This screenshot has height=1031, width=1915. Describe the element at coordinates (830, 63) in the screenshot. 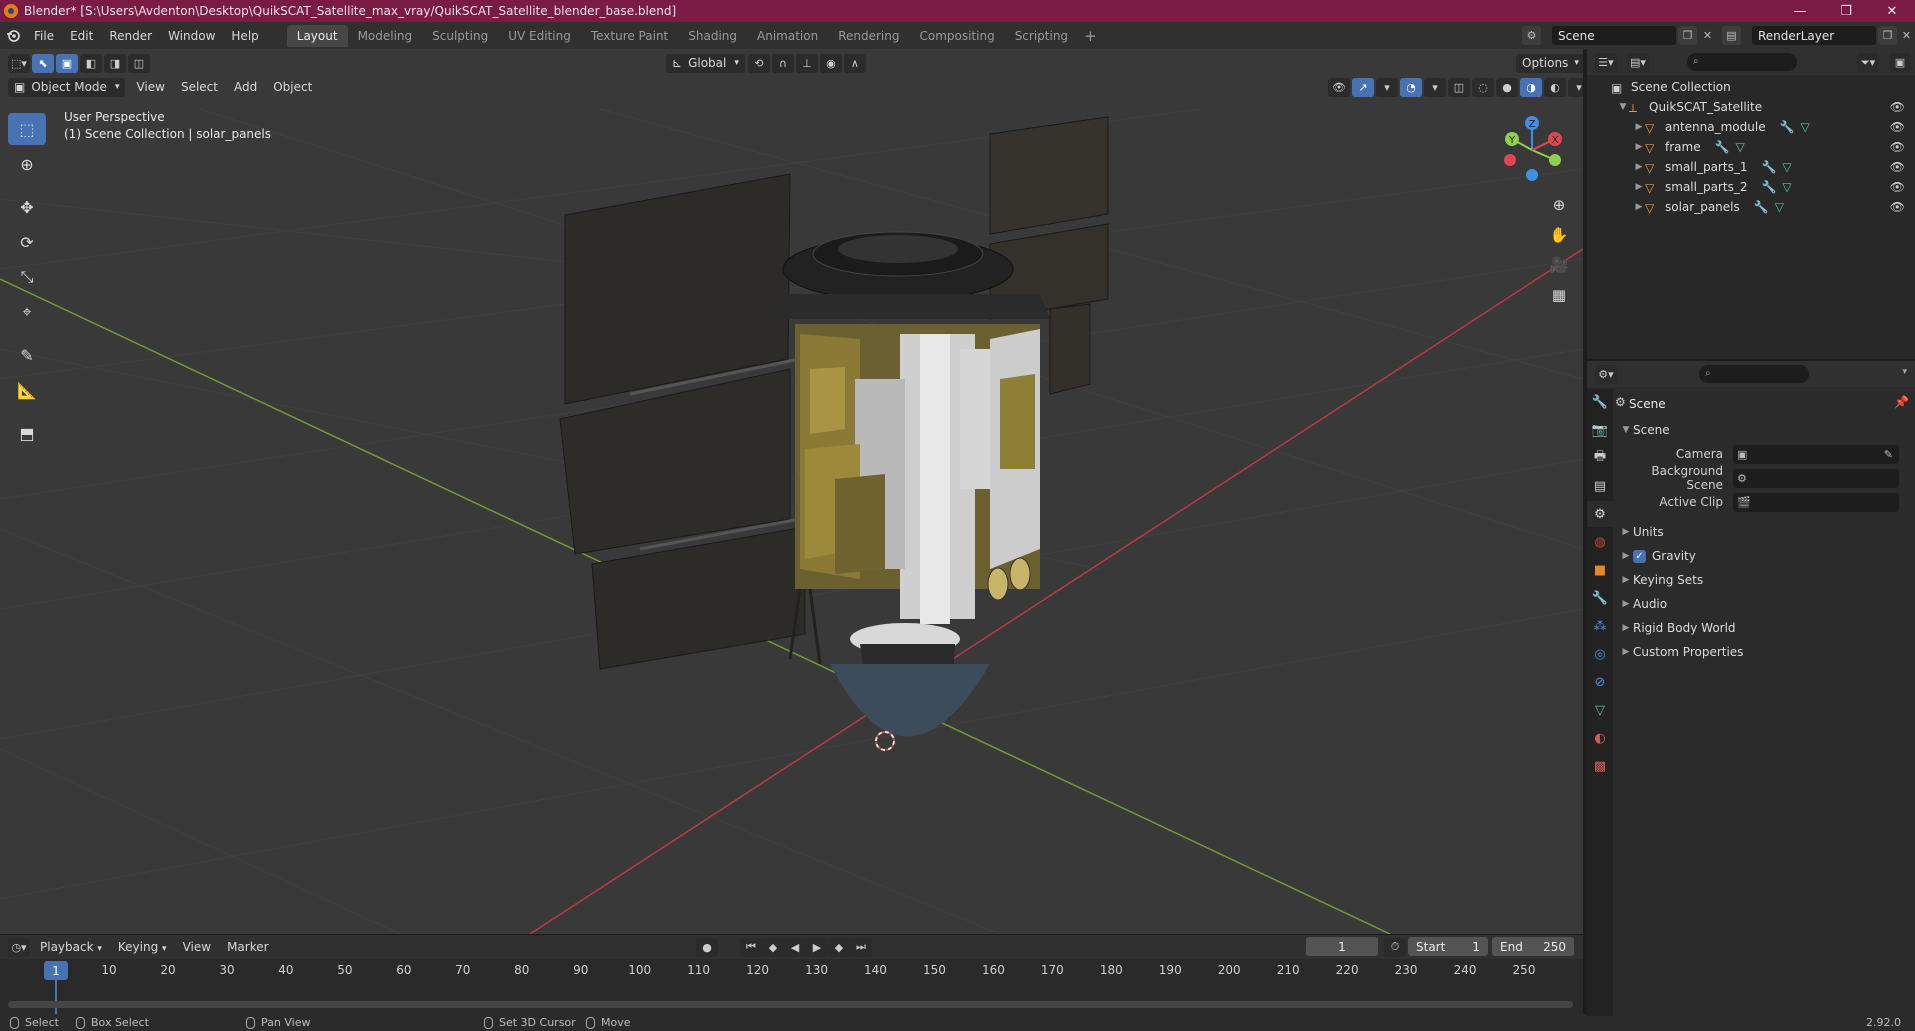

I see `proportional-editing-icon: ◉` at that location.